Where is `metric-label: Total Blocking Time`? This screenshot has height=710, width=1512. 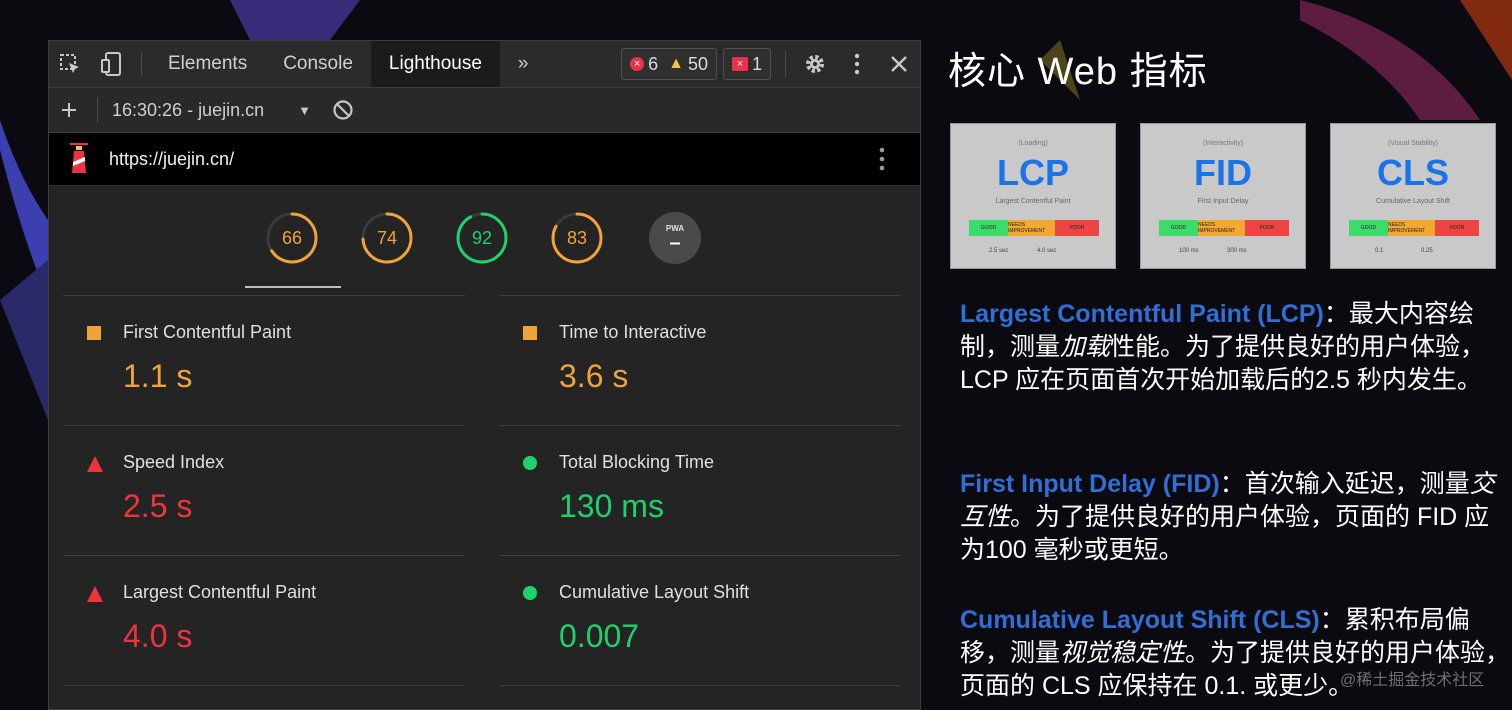
metric-label: Total Blocking Time is located at coordinates (637, 462).